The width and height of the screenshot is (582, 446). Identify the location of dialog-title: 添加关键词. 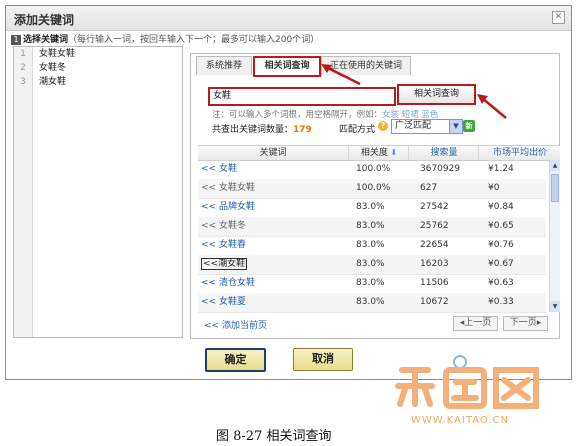
(44, 20).